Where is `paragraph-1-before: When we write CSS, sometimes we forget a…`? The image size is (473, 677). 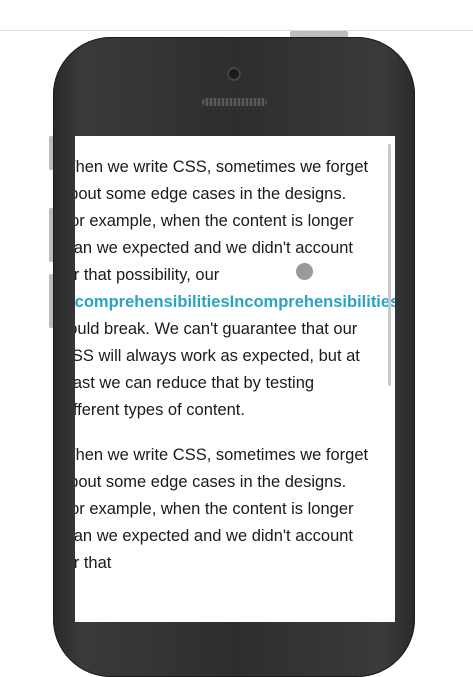 paragraph-1-before: When we write CSS, sometimes we forget a… is located at coordinates (222, 221).